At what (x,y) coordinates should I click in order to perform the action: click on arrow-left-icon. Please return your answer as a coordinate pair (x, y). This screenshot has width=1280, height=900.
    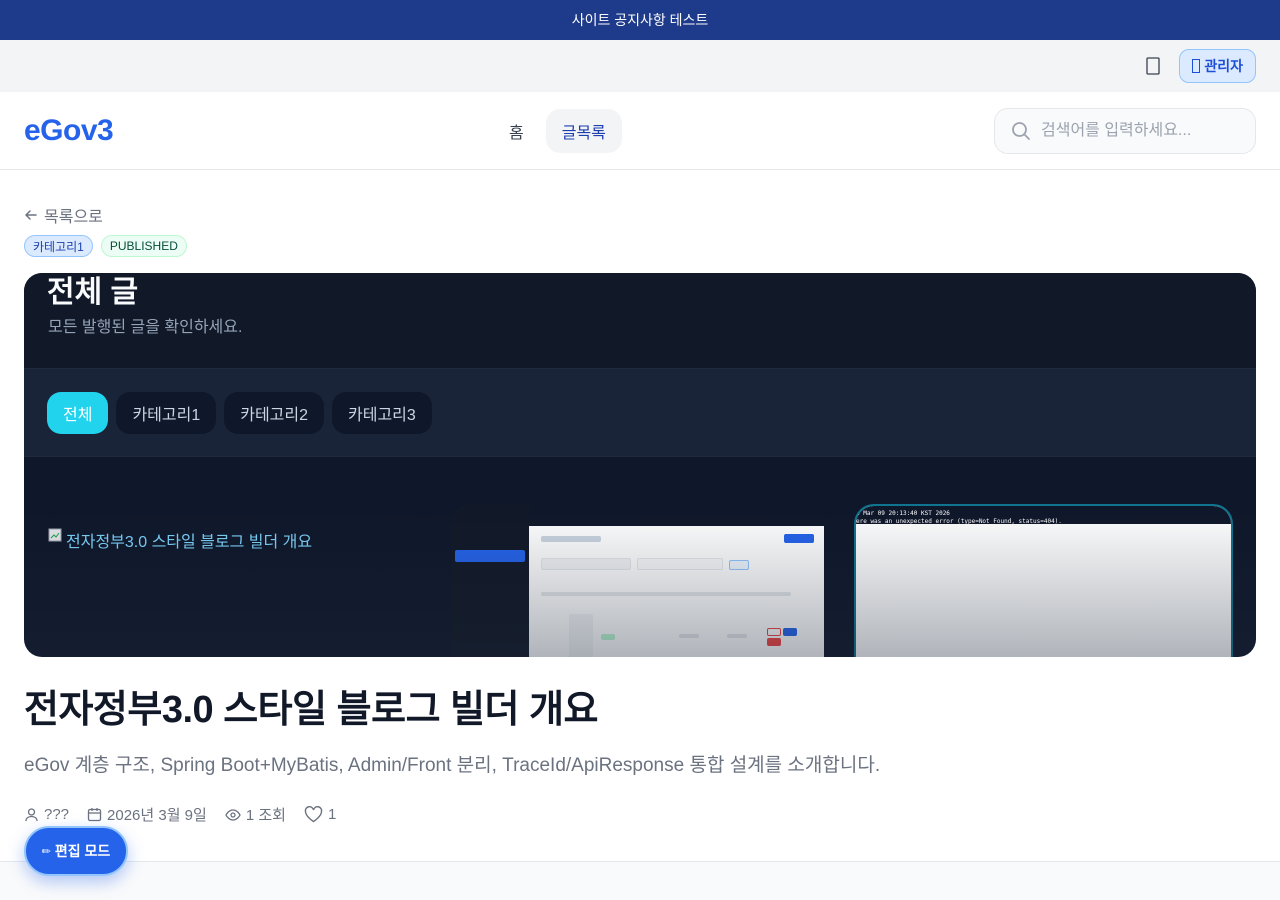
    Looking at the image, I should click on (31, 215).